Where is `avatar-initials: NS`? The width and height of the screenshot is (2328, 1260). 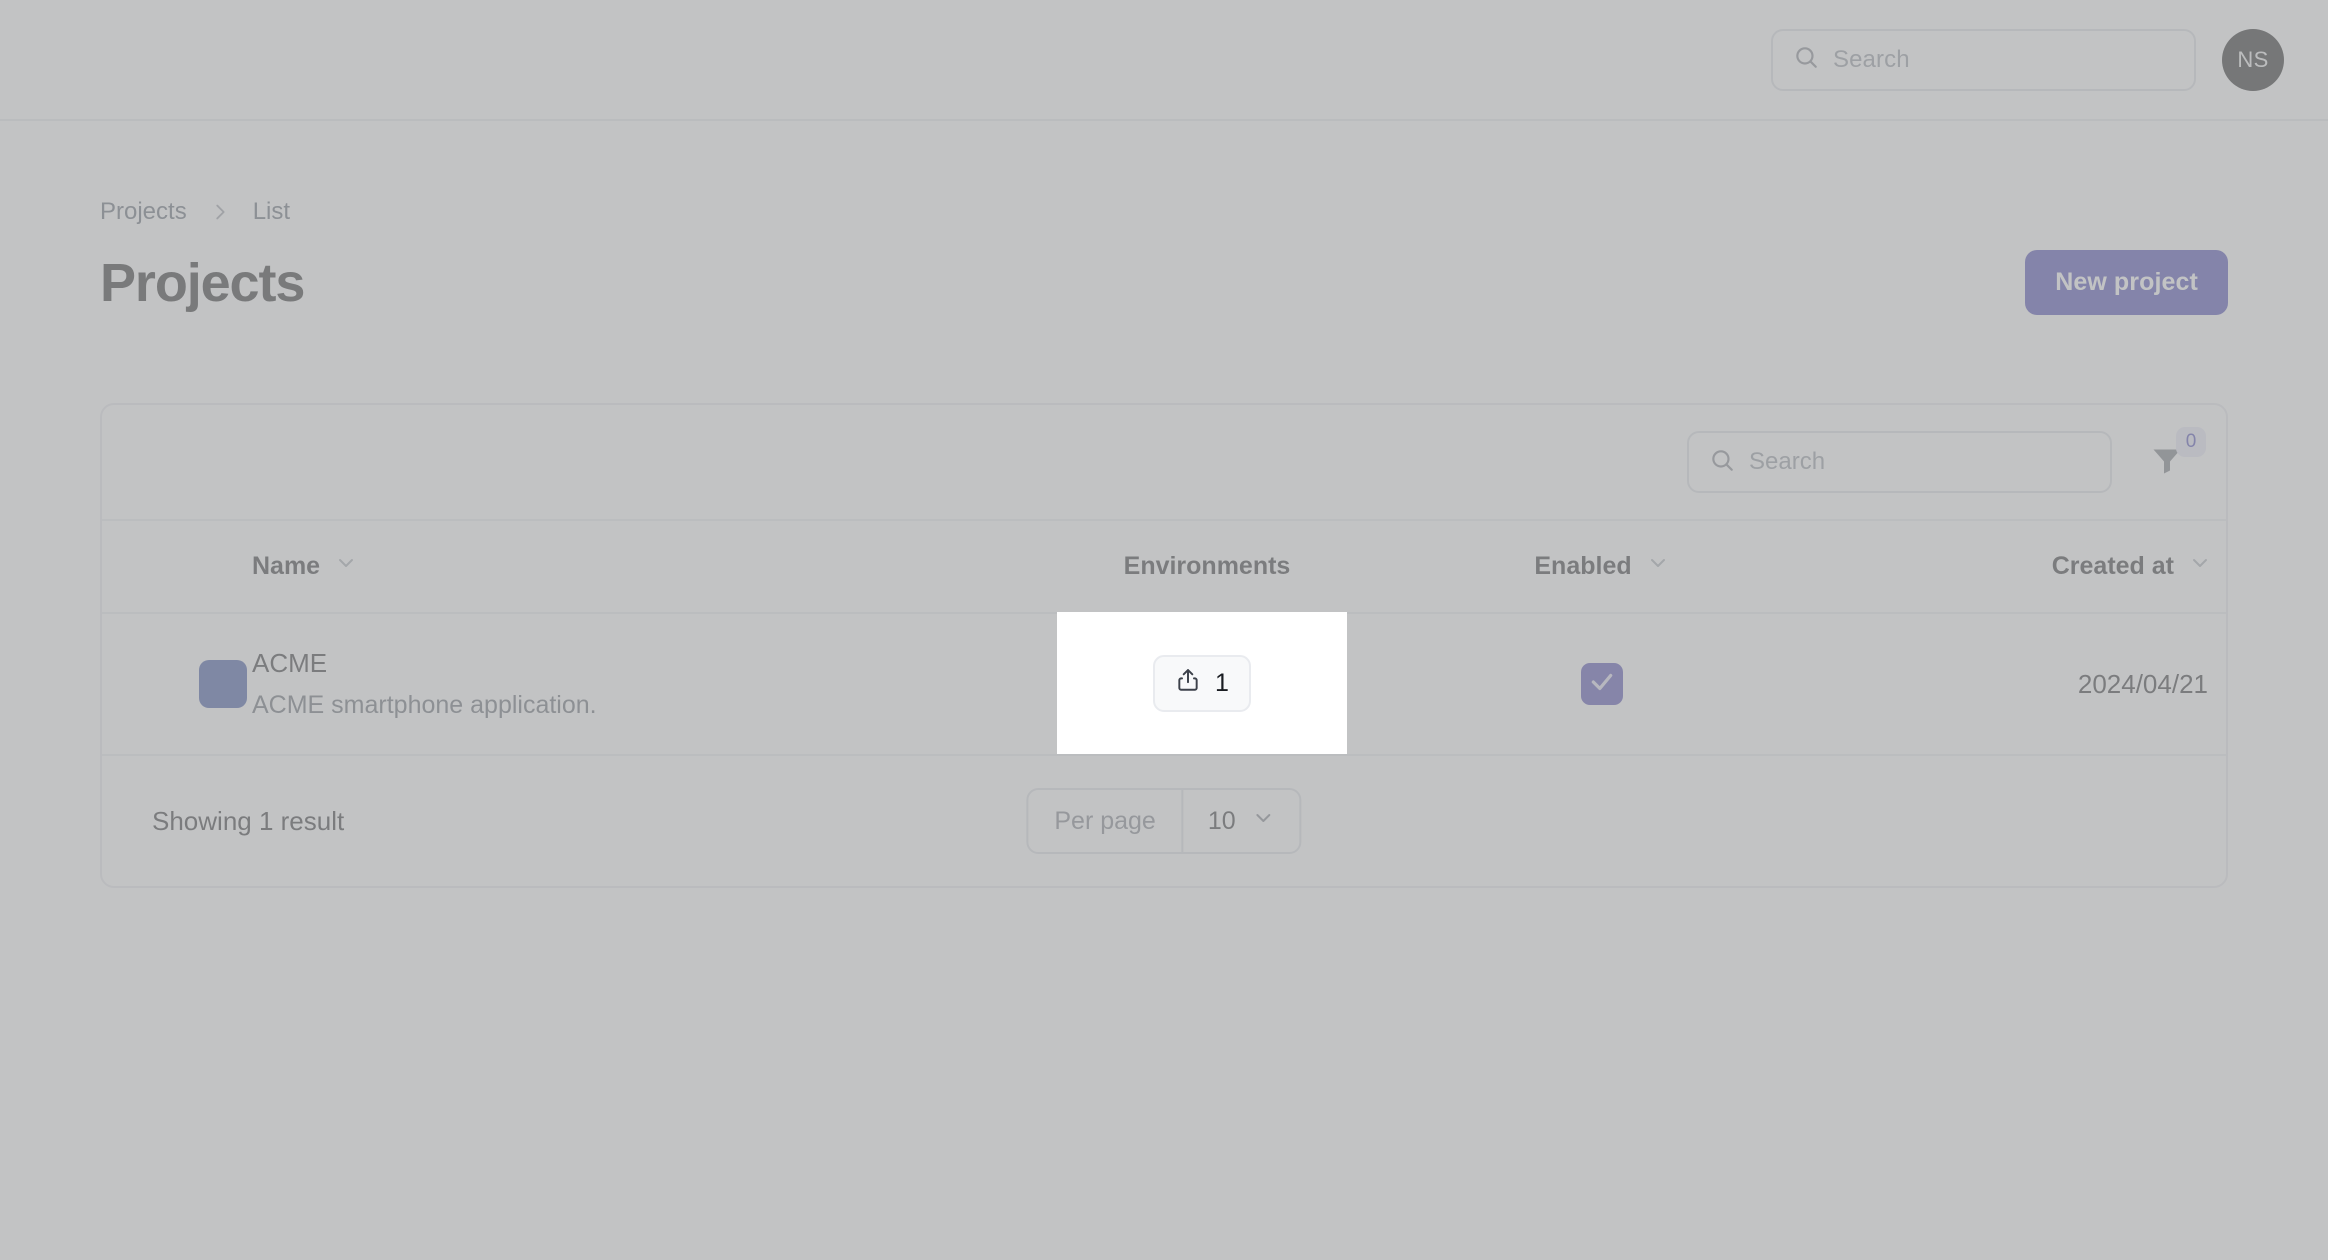 avatar-initials: NS is located at coordinates (2253, 59).